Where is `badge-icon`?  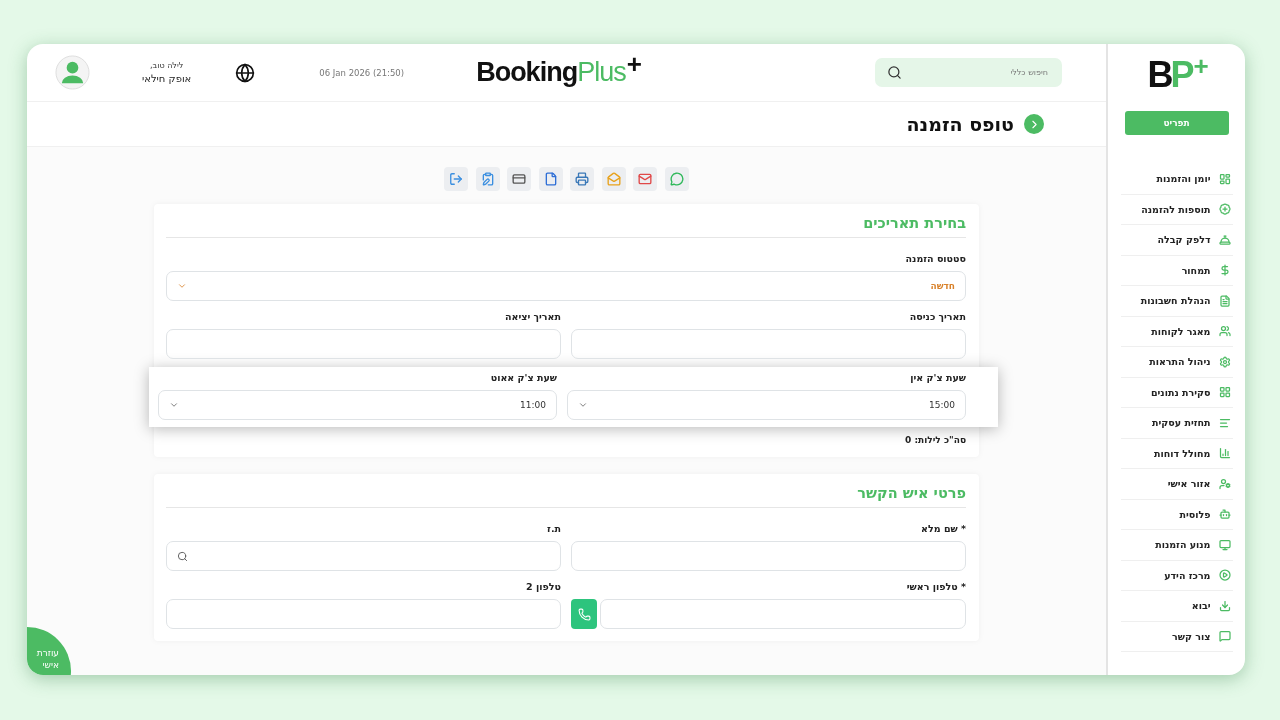
badge-icon is located at coordinates (1224, 209).